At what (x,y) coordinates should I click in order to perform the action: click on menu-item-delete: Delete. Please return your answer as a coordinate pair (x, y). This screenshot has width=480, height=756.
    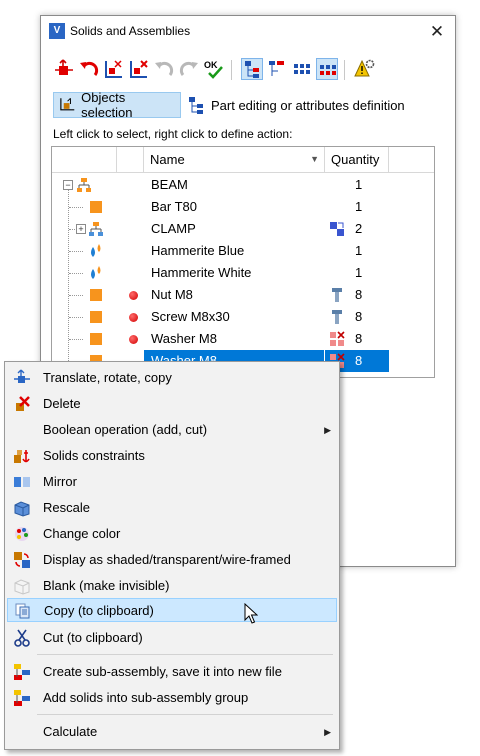
    Looking at the image, I should click on (172, 404).